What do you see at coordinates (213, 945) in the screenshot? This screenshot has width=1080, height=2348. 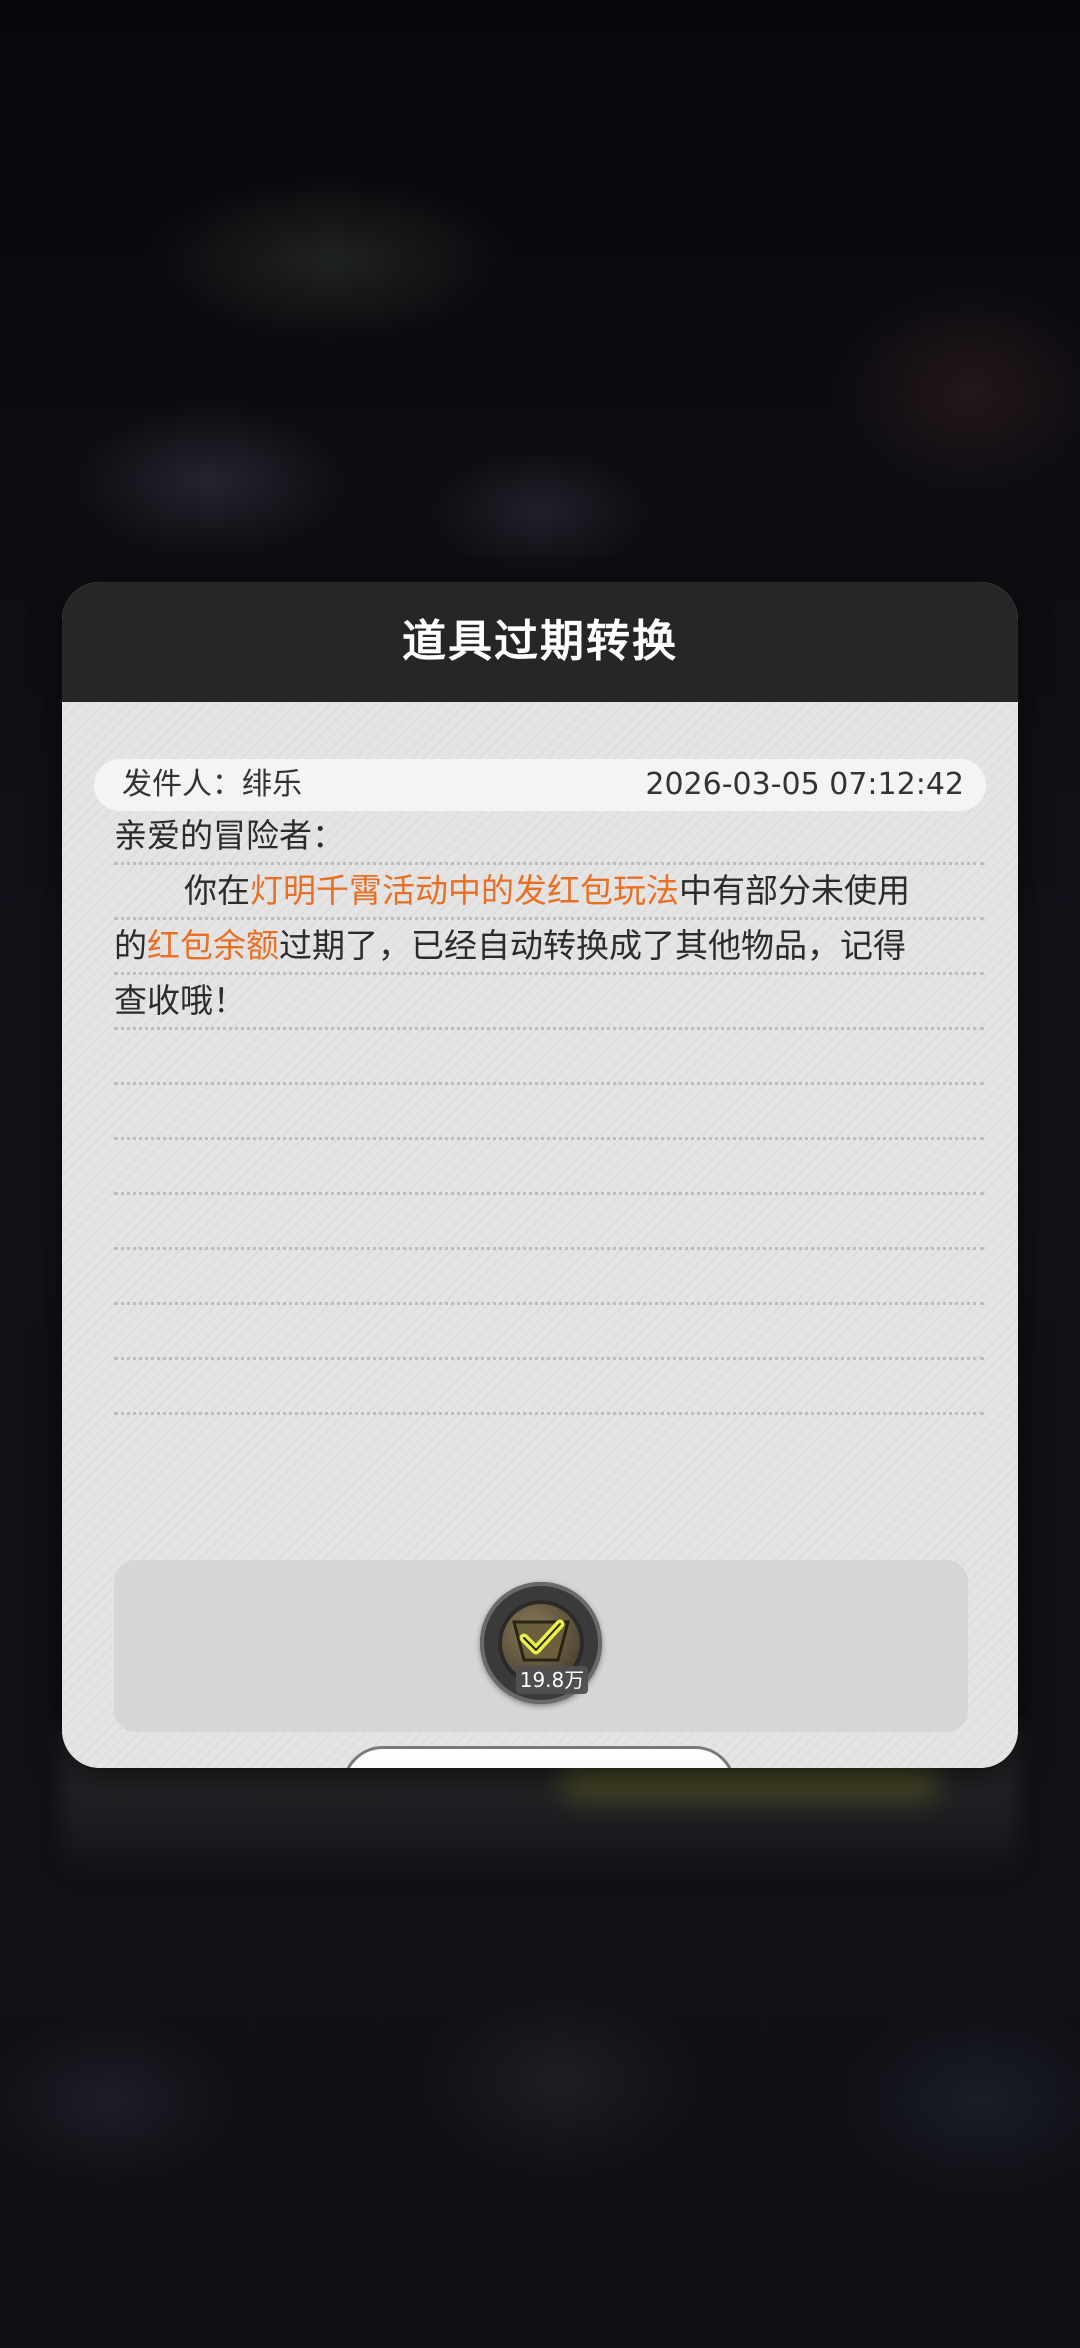 I see `highlight-balance: 红包余额` at bounding box center [213, 945].